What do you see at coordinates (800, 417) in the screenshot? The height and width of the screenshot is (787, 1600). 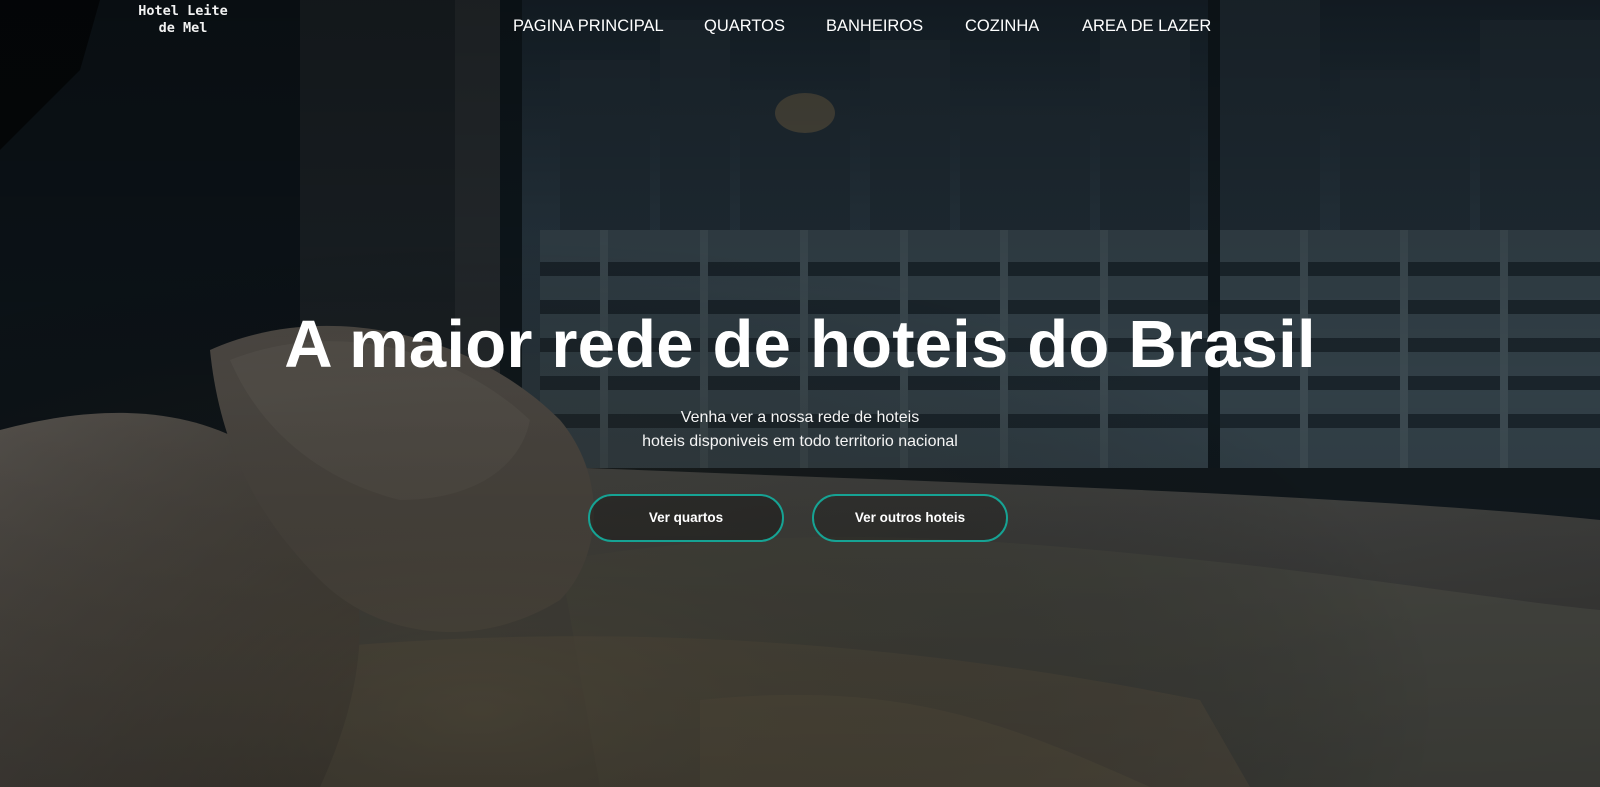 I see `hero-subtitle-line-1: Venha ver a nossa rede de hoteis` at bounding box center [800, 417].